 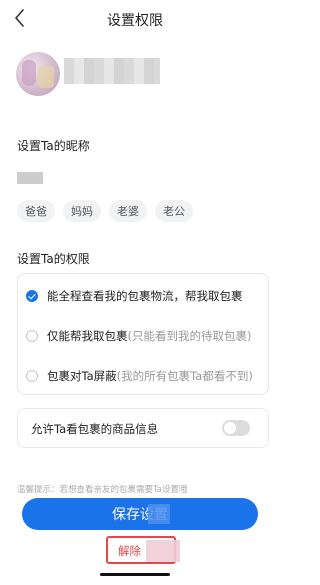 What do you see at coordinates (36, 211) in the screenshot?
I see `nickname-chip: 爸爸` at bounding box center [36, 211].